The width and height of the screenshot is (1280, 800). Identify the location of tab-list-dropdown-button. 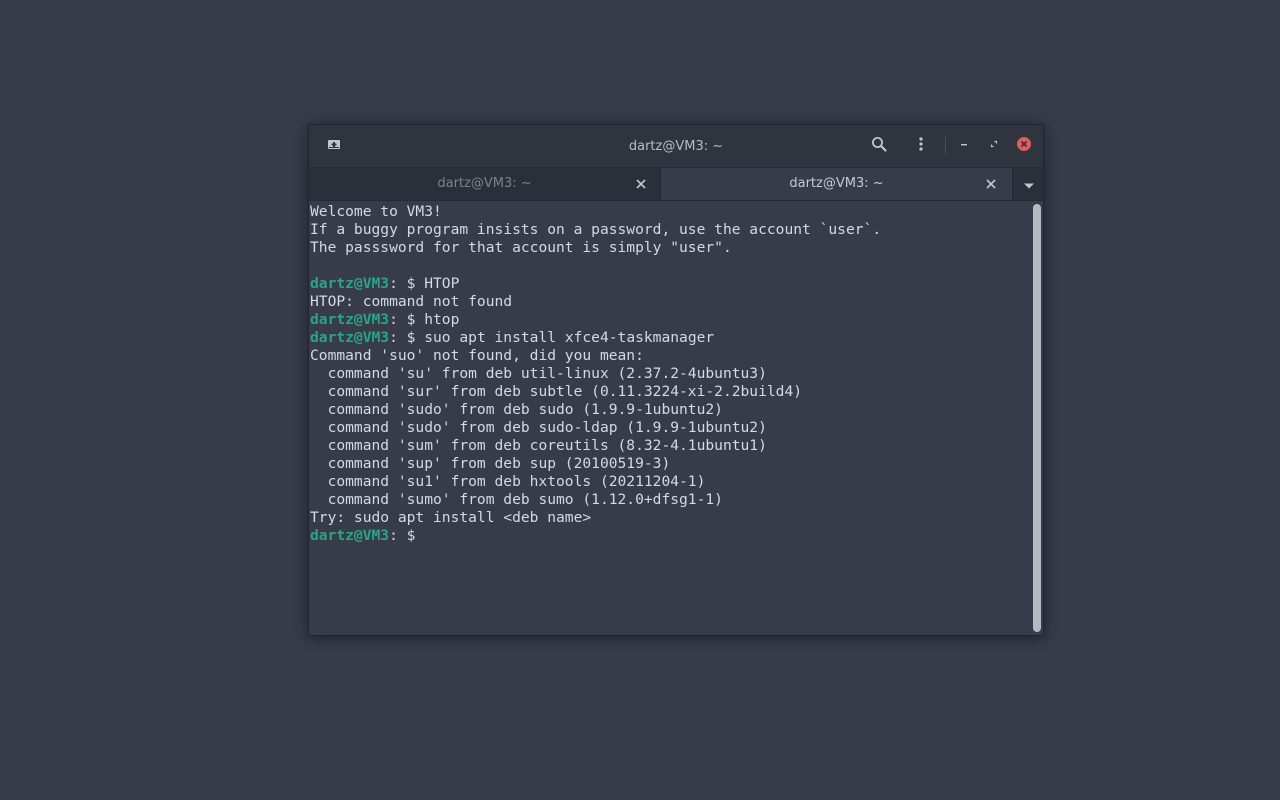
(1027, 184).